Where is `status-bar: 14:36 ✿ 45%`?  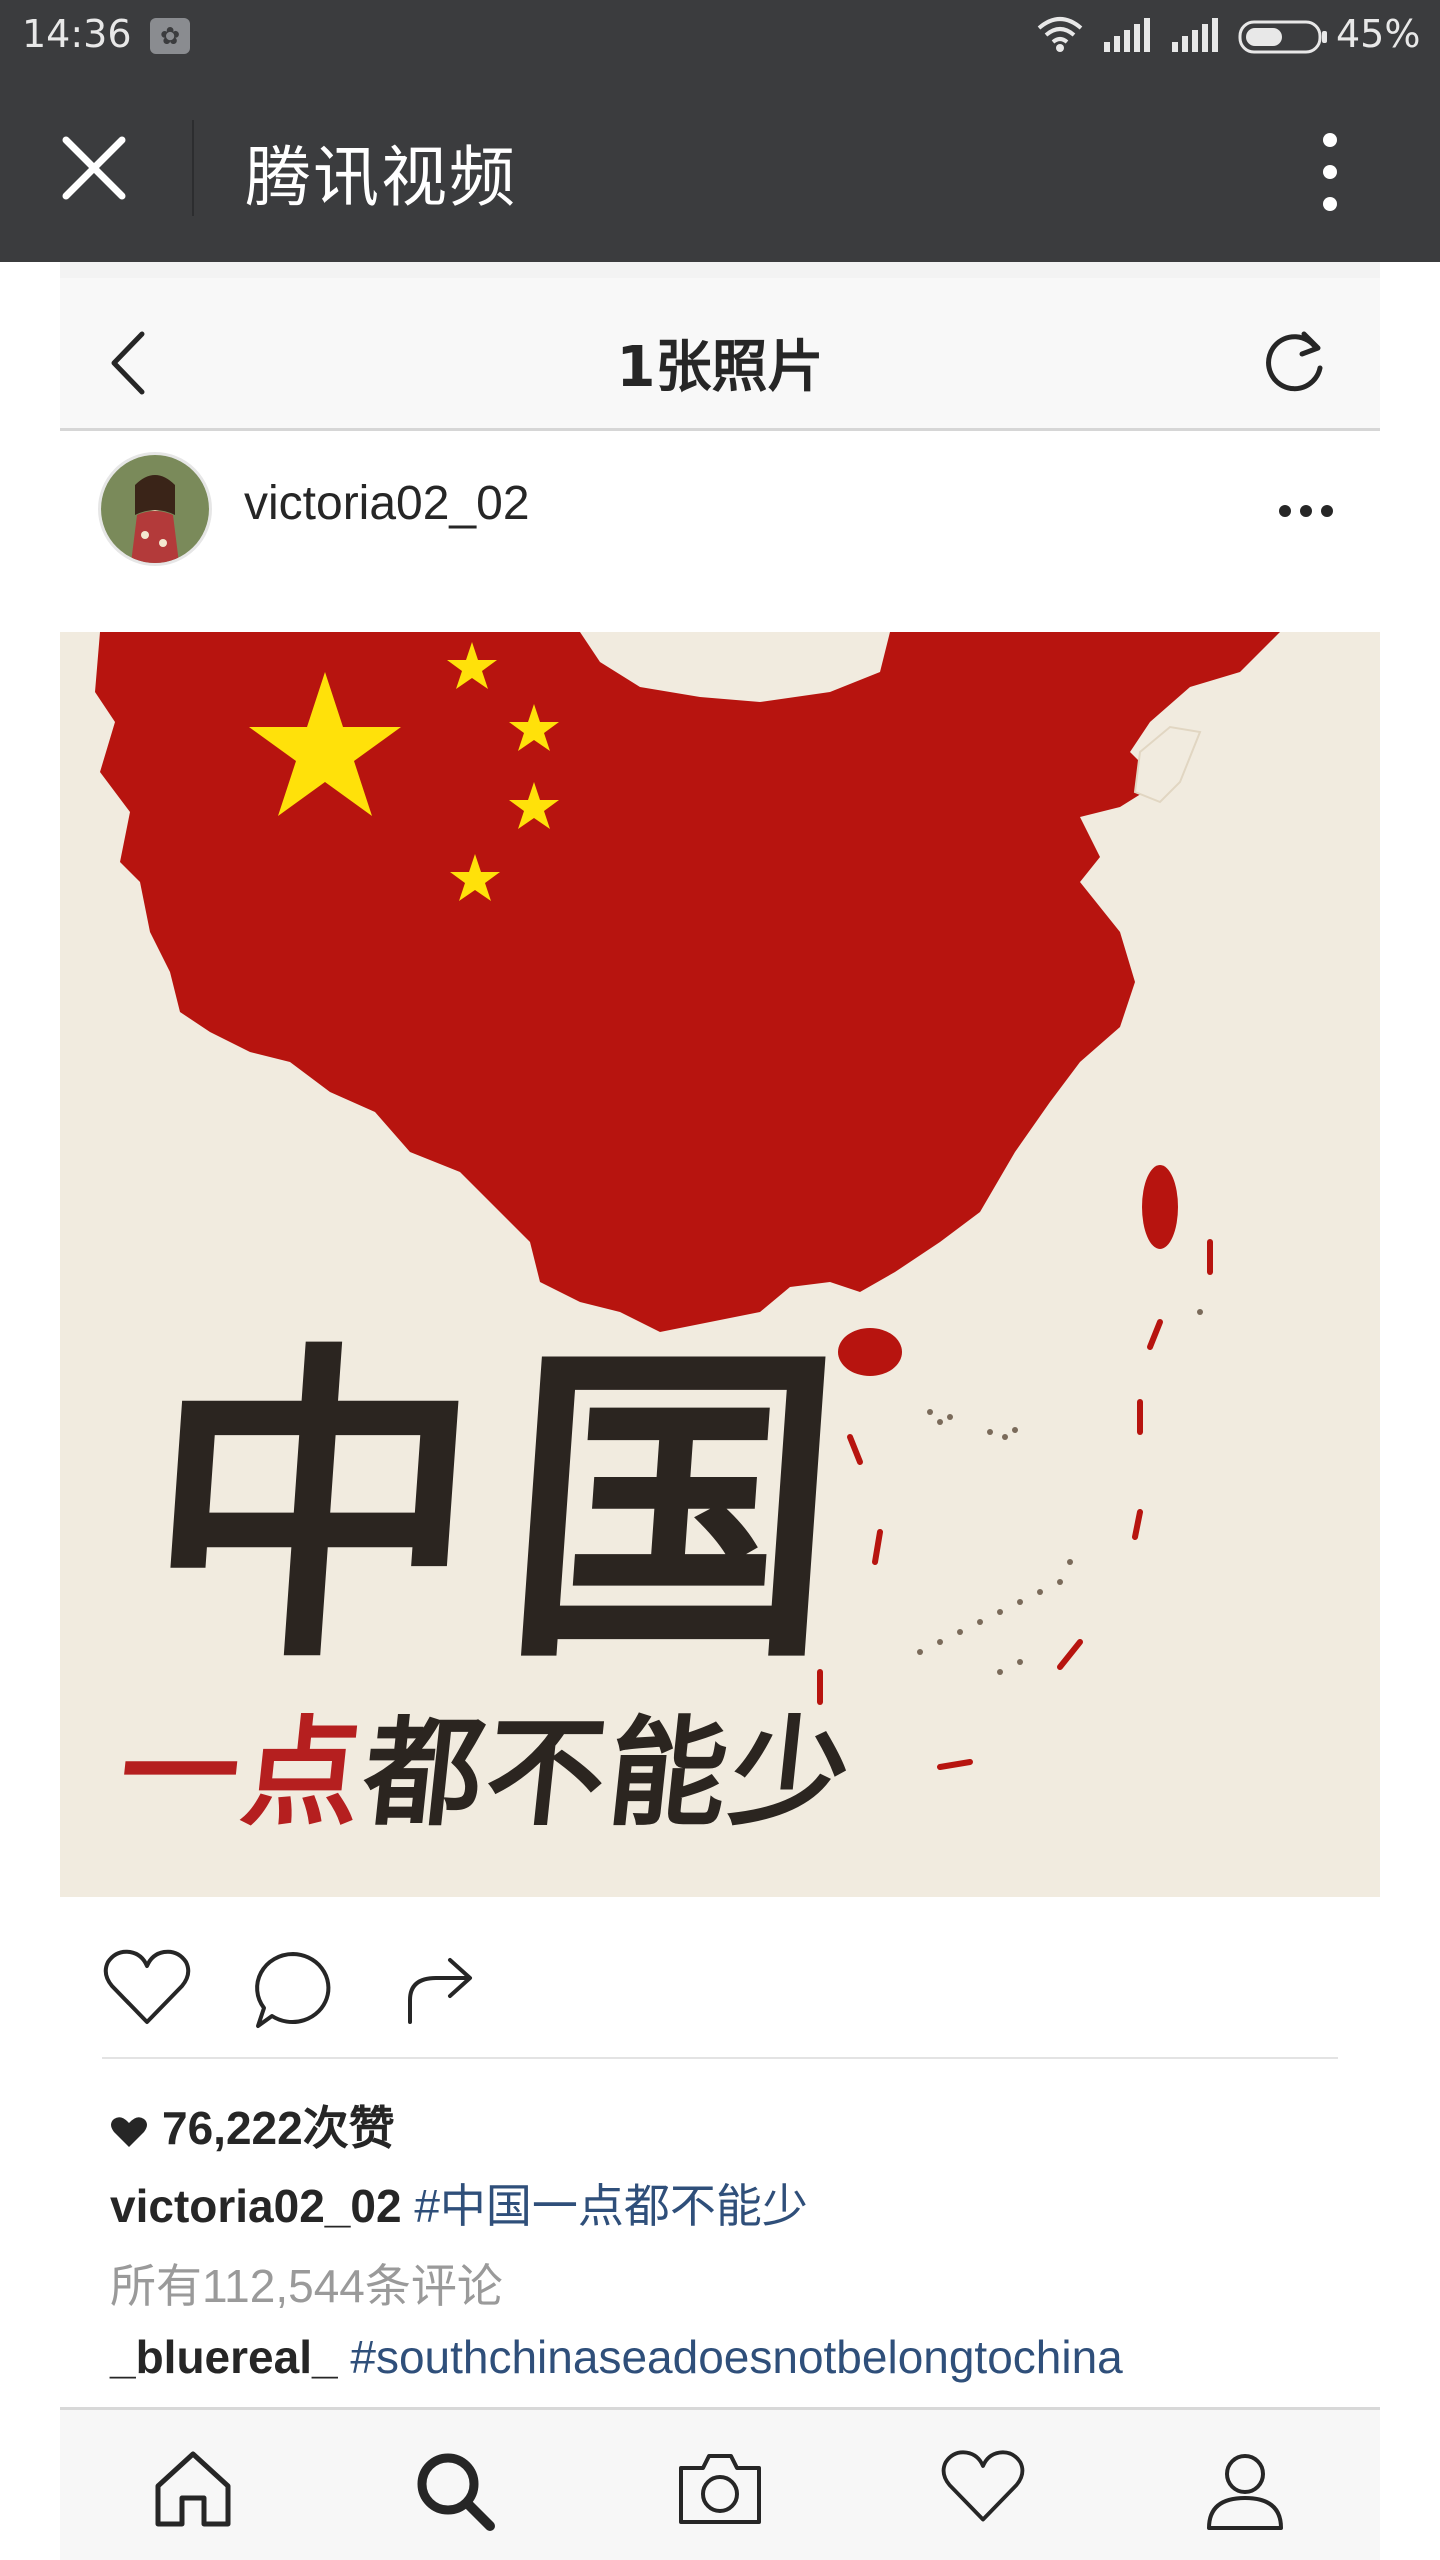 status-bar: 14:36 ✿ 45% is located at coordinates (720, 36).